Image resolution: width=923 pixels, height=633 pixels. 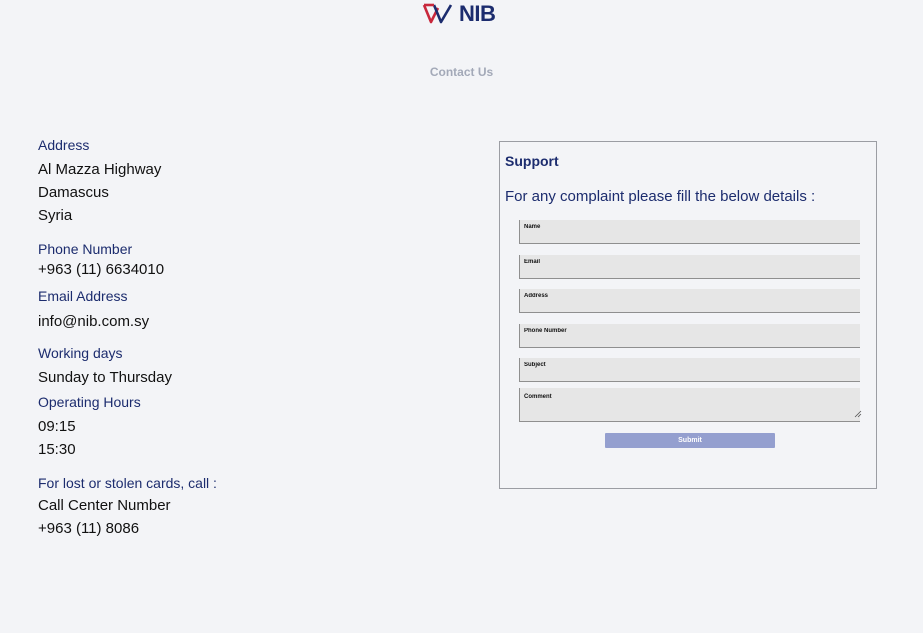 I want to click on call-center-number: +963 (11) 8086, so click(x=89, y=528).